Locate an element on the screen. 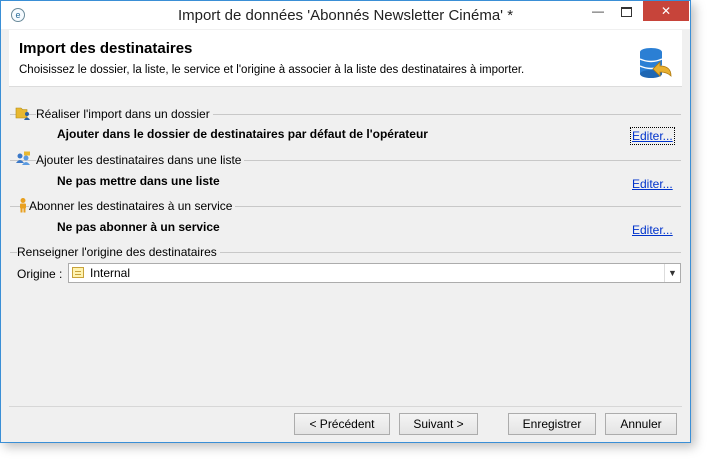 This screenshot has height=464, width=709. list-section-label: Ajouter les destinataires dans une liste is located at coordinates (140, 160).